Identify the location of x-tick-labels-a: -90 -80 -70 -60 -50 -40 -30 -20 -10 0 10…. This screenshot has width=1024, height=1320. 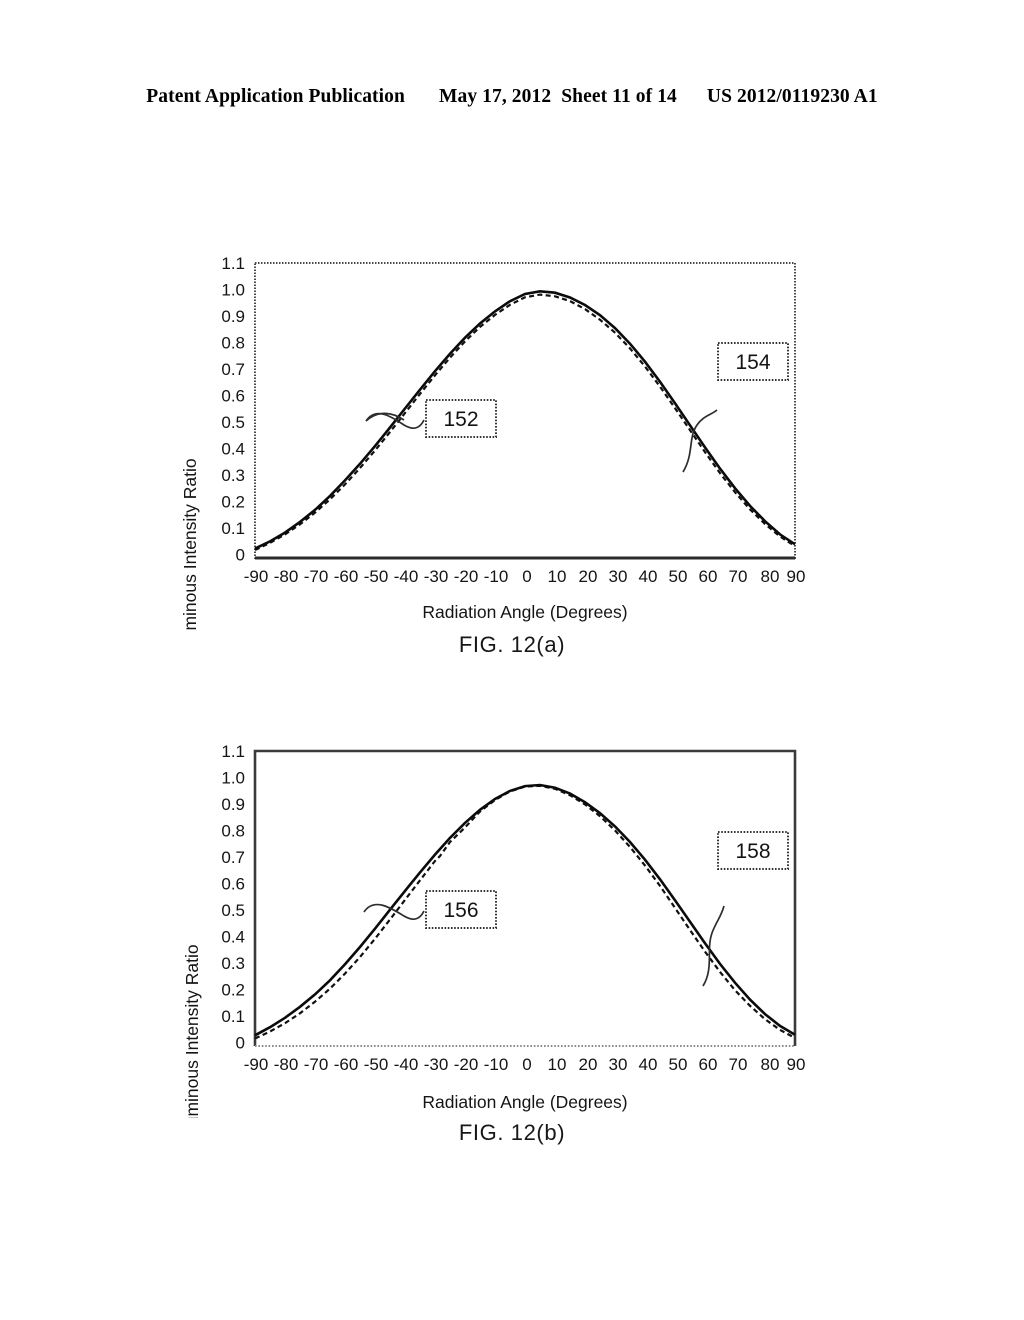
(525, 576).